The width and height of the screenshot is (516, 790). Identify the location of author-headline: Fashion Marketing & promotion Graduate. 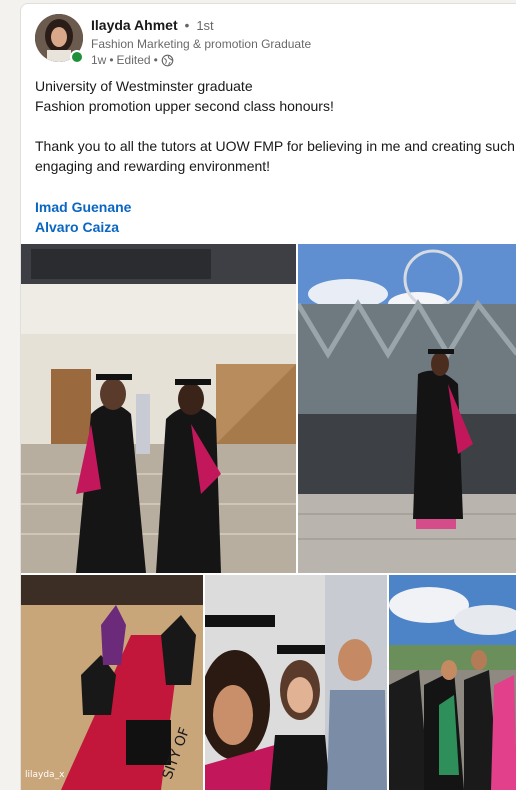
(201, 44).